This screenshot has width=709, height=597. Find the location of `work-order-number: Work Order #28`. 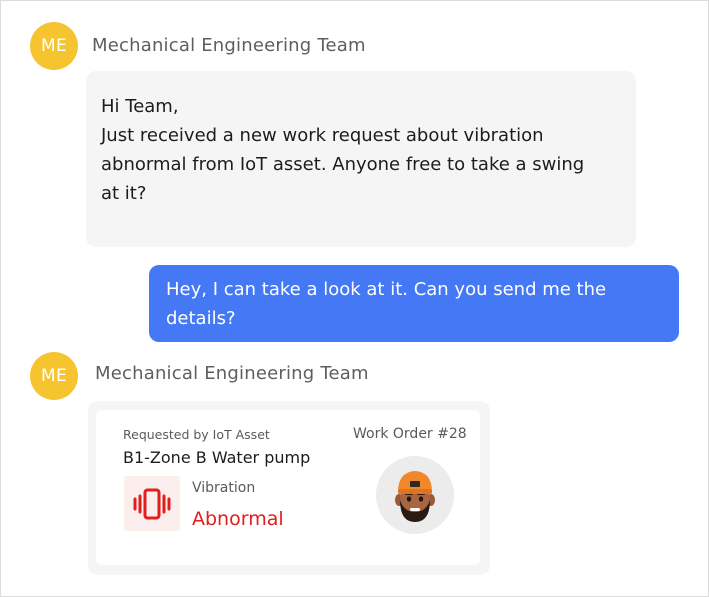

work-order-number: Work Order #28 is located at coordinates (410, 434).